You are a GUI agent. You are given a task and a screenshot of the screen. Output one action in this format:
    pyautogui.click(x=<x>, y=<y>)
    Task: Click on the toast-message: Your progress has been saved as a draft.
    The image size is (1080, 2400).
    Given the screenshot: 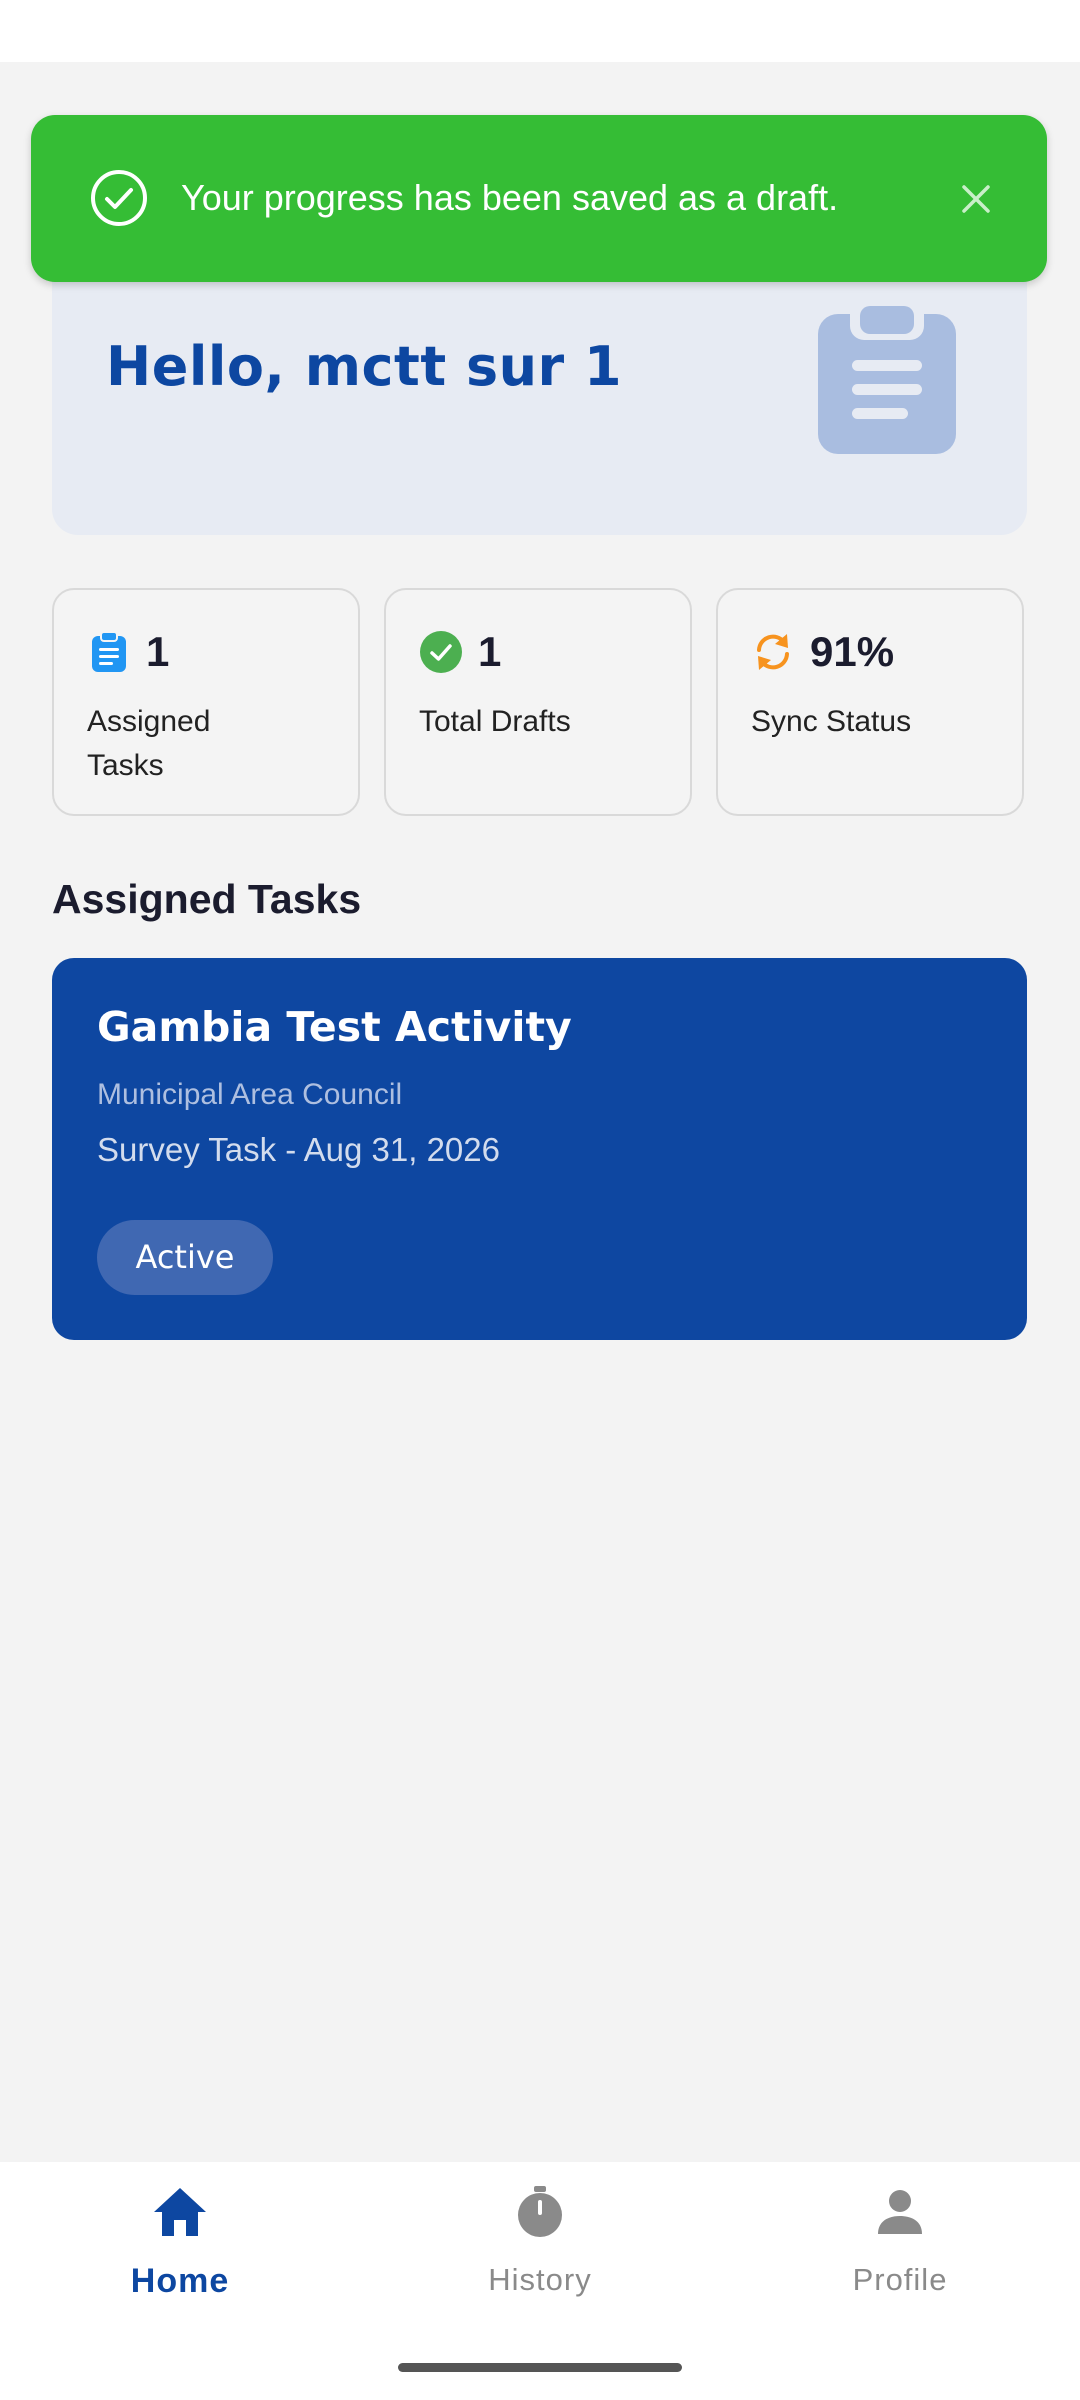 What is the action you would take?
    pyautogui.click(x=510, y=197)
    